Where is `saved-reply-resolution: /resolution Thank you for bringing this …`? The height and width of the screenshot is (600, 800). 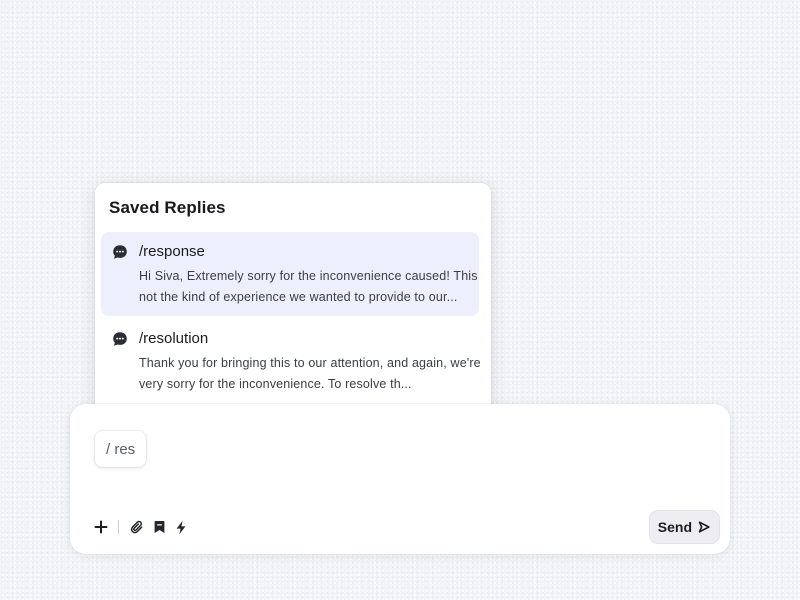 saved-reply-resolution: /resolution Thank you for bringing this … is located at coordinates (291, 361).